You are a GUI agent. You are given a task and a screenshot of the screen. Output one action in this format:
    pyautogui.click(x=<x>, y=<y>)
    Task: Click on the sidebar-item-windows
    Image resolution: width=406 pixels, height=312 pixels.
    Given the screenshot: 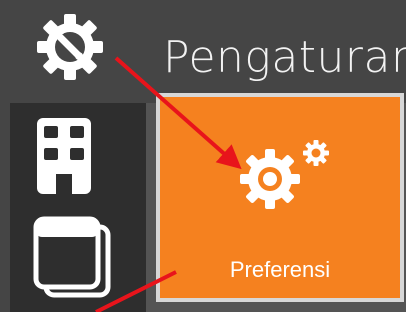 What is the action you would take?
    pyautogui.click(x=78, y=257)
    